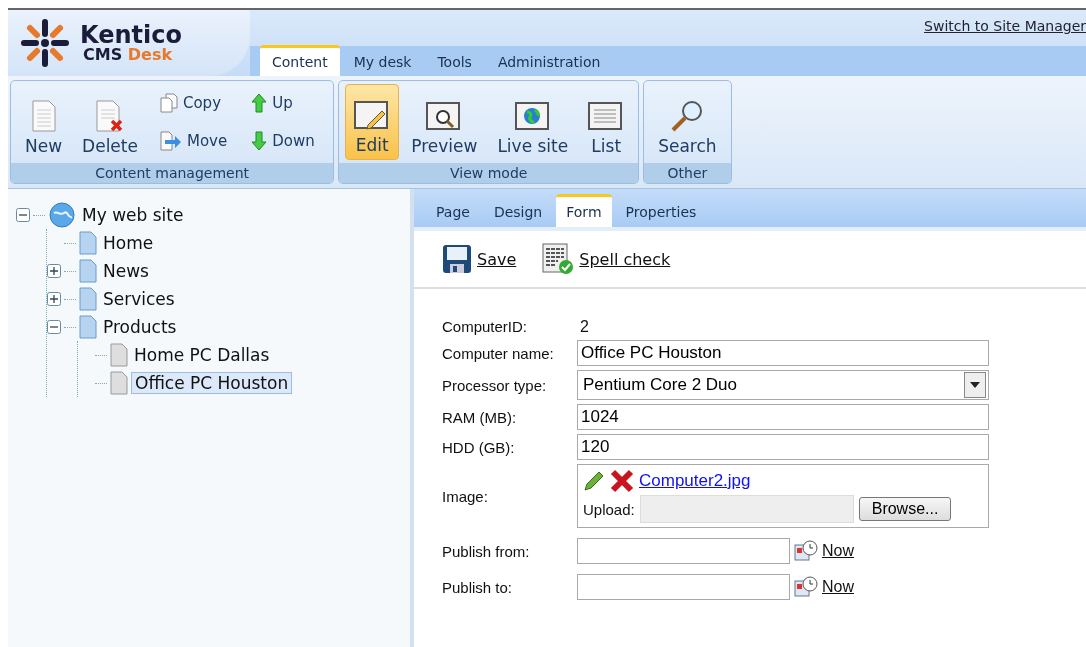  Describe the element at coordinates (498, 353) in the screenshot. I see `field-label: Computer name:` at that location.